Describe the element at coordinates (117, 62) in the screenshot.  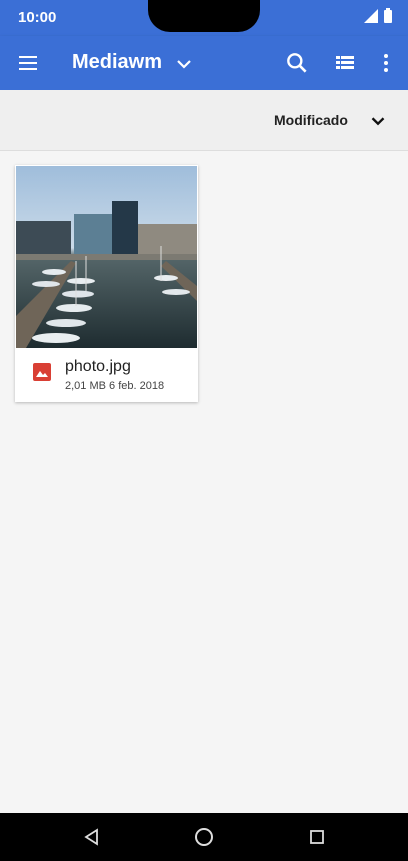
I see `app-title: Mediawm` at that location.